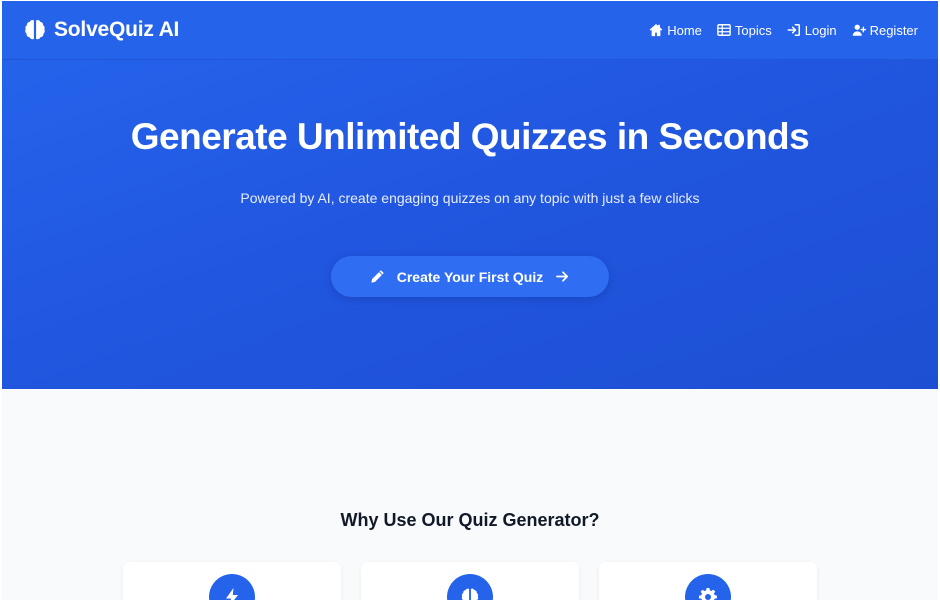  I want to click on create-quiz-button: Create Your First Quiz, so click(470, 276).